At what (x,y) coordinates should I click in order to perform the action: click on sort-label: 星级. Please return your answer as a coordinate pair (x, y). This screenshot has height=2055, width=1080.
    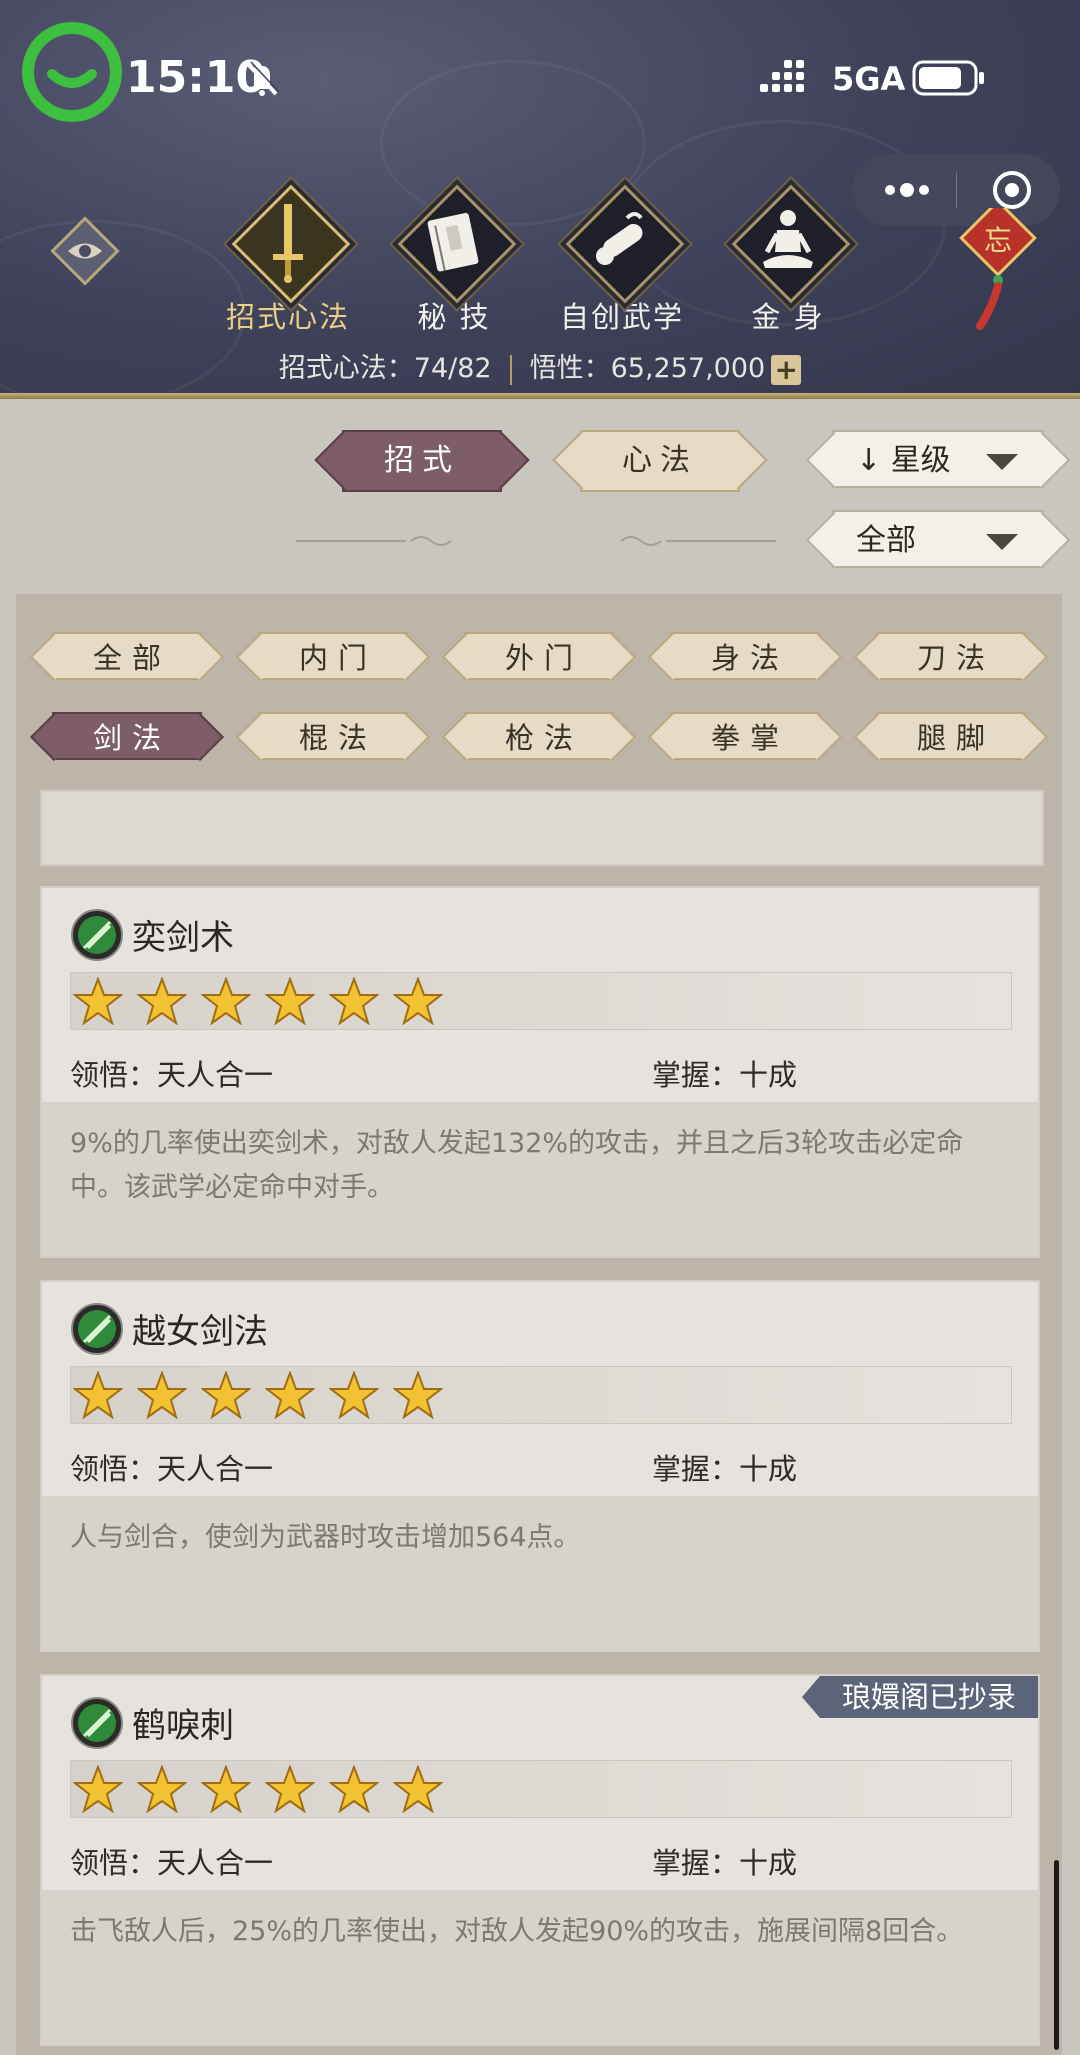
    Looking at the image, I should click on (920, 460).